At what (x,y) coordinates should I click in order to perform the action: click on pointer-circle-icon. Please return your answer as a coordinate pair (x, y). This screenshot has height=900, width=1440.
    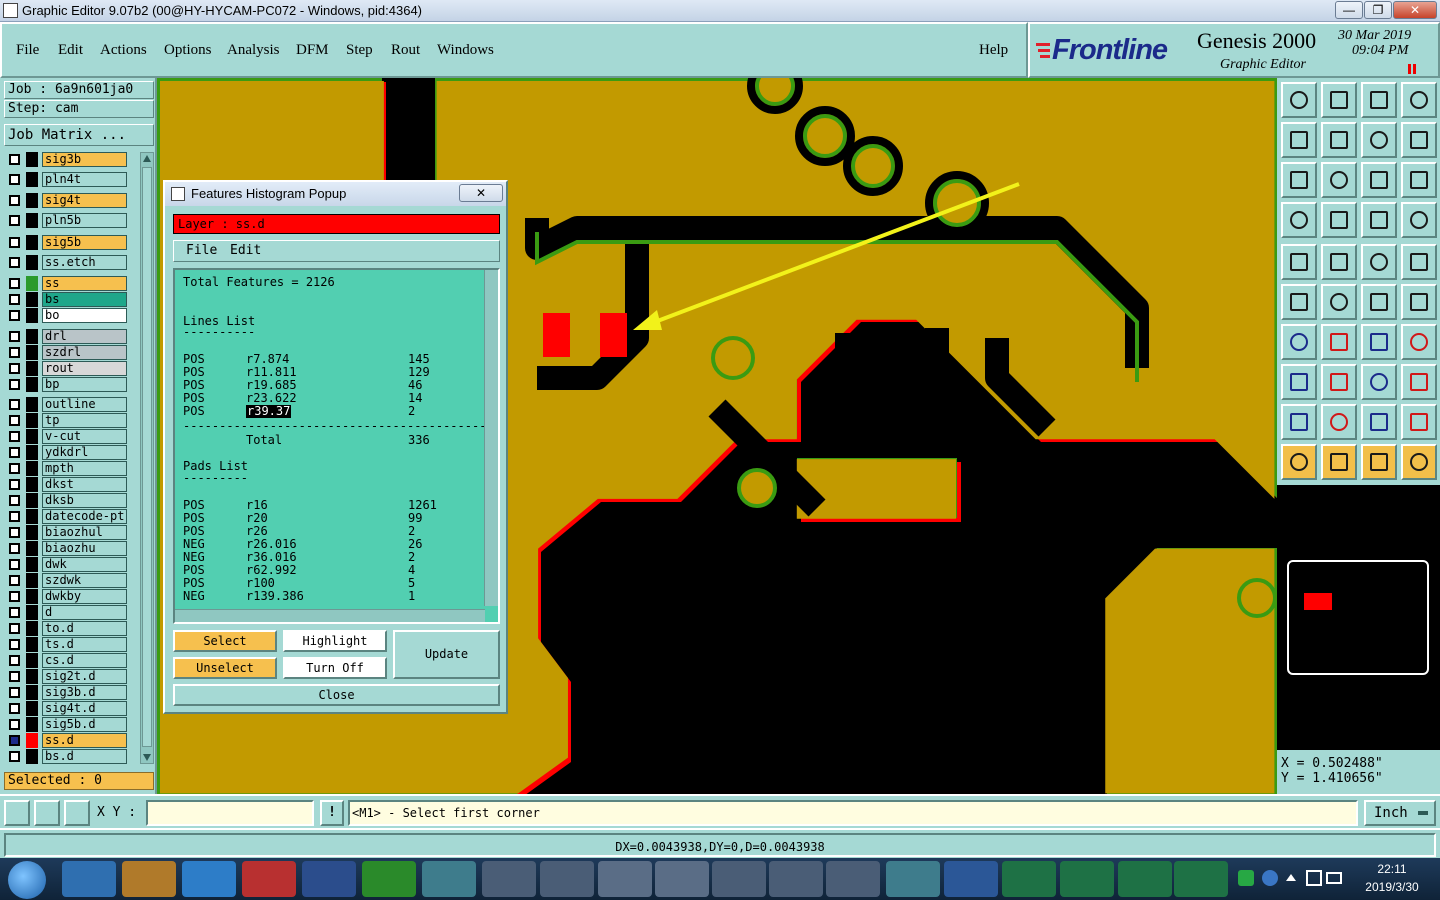
    Looking at the image, I should click on (1379, 462).